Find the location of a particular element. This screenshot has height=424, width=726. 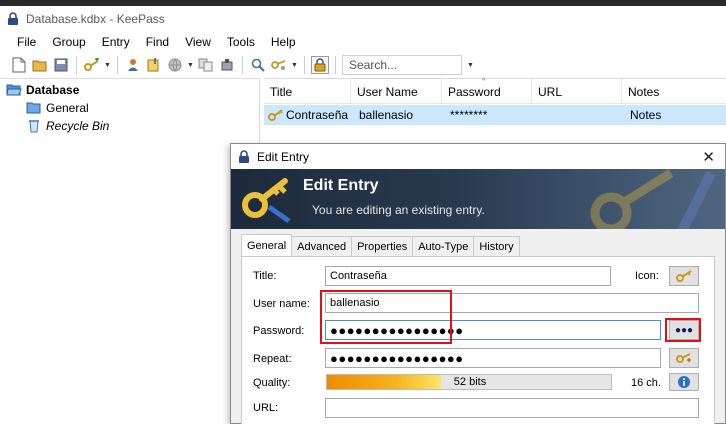

open-url-icon is located at coordinates (175, 65).